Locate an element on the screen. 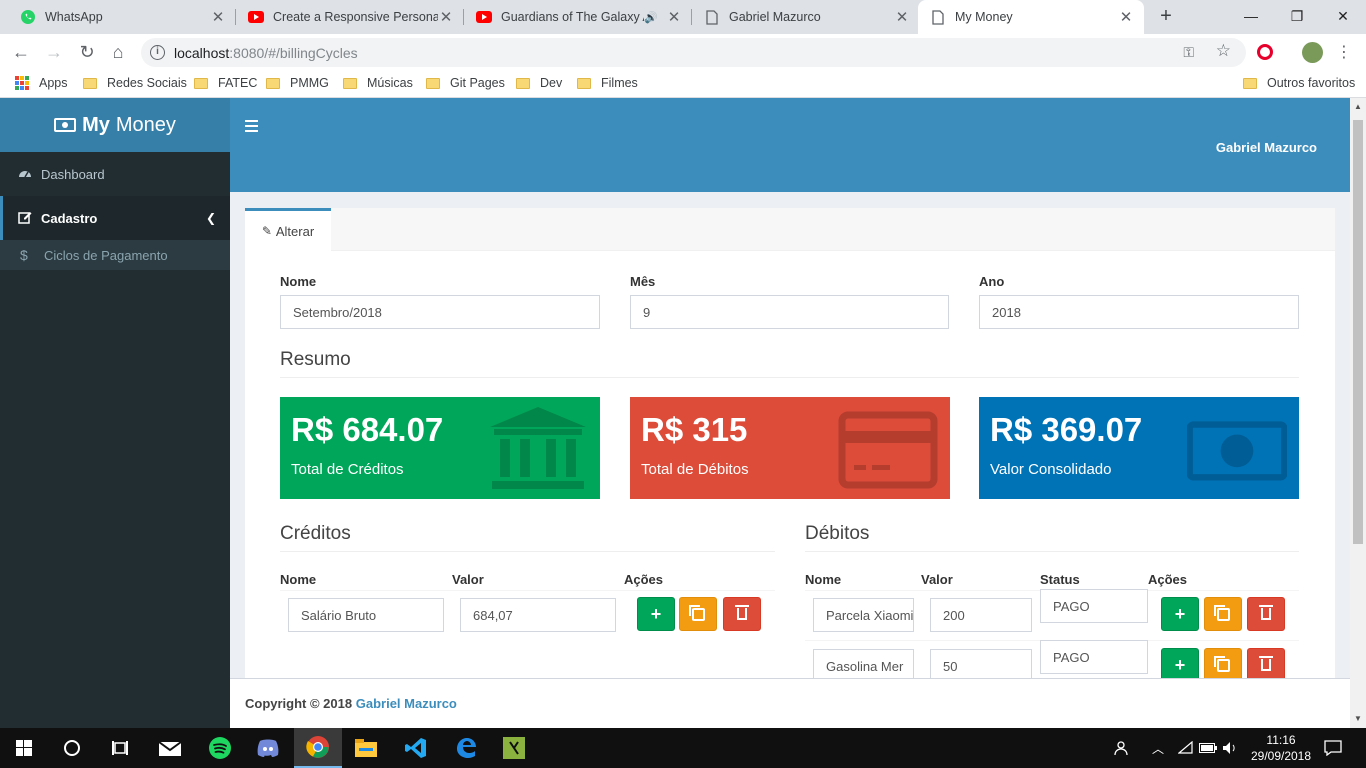 The width and height of the screenshot is (1366, 768). user-menu: Gabriel Mazurco is located at coordinates (1266, 147).